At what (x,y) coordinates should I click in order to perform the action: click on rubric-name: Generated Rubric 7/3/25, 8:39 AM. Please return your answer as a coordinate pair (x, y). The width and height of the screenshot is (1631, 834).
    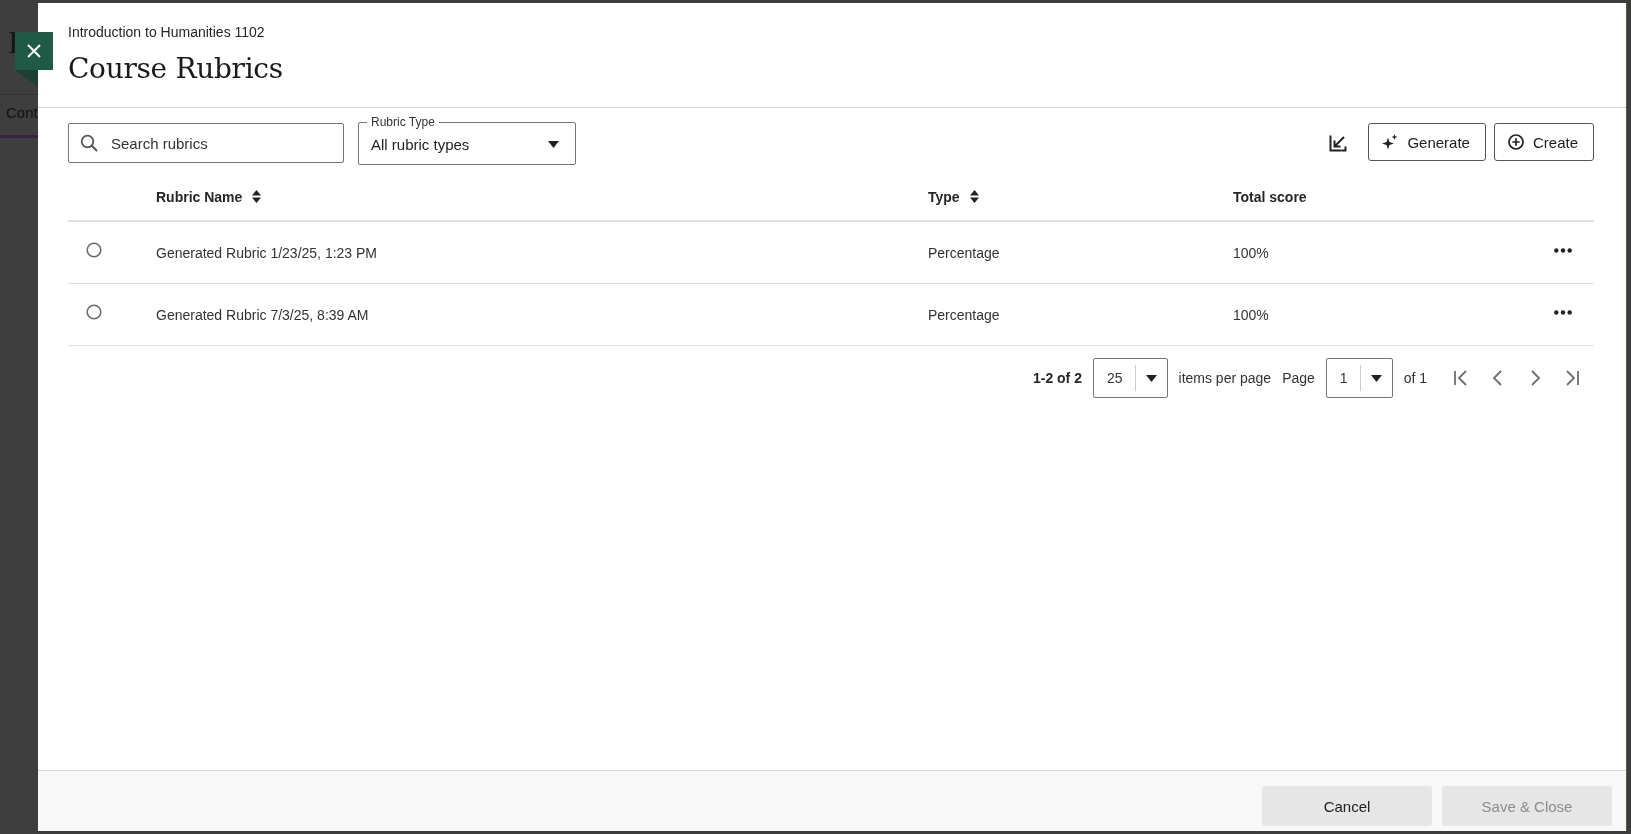
    Looking at the image, I should click on (263, 314).